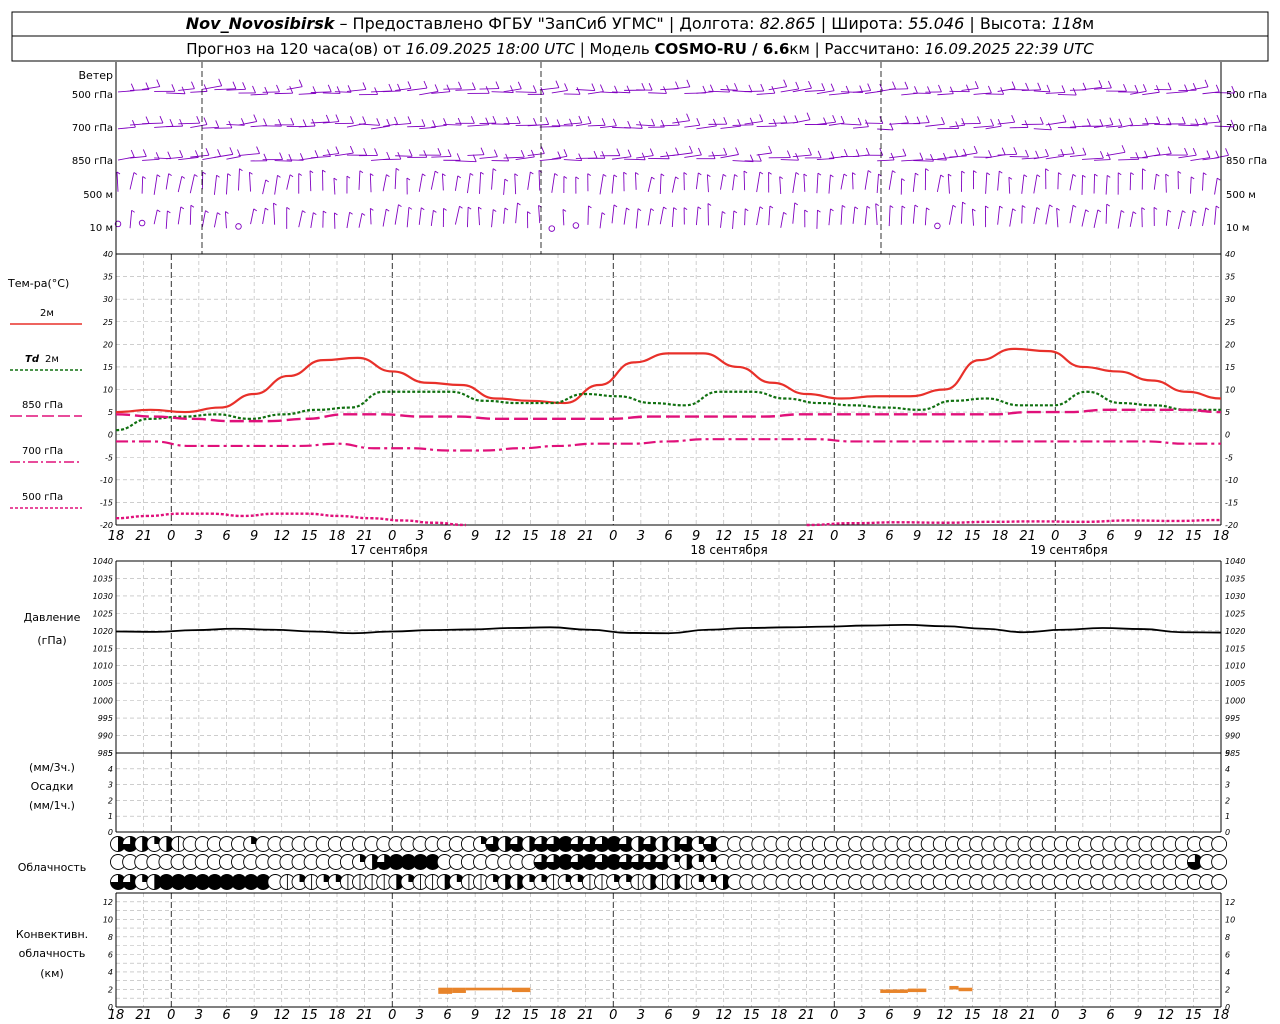 The image size is (1280, 1024). What do you see at coordinates (669, 863) in the screenshot?
I see `cloud-rows` at bounding box center [669, 863].